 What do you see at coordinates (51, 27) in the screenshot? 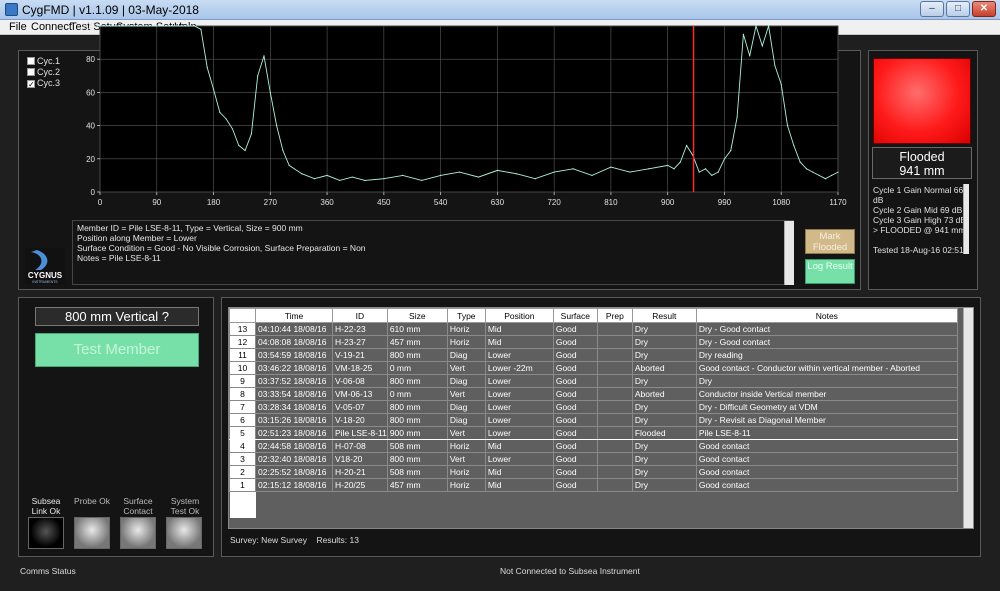
I see `menu-connect: Connect` at bounding box center [51, 27].